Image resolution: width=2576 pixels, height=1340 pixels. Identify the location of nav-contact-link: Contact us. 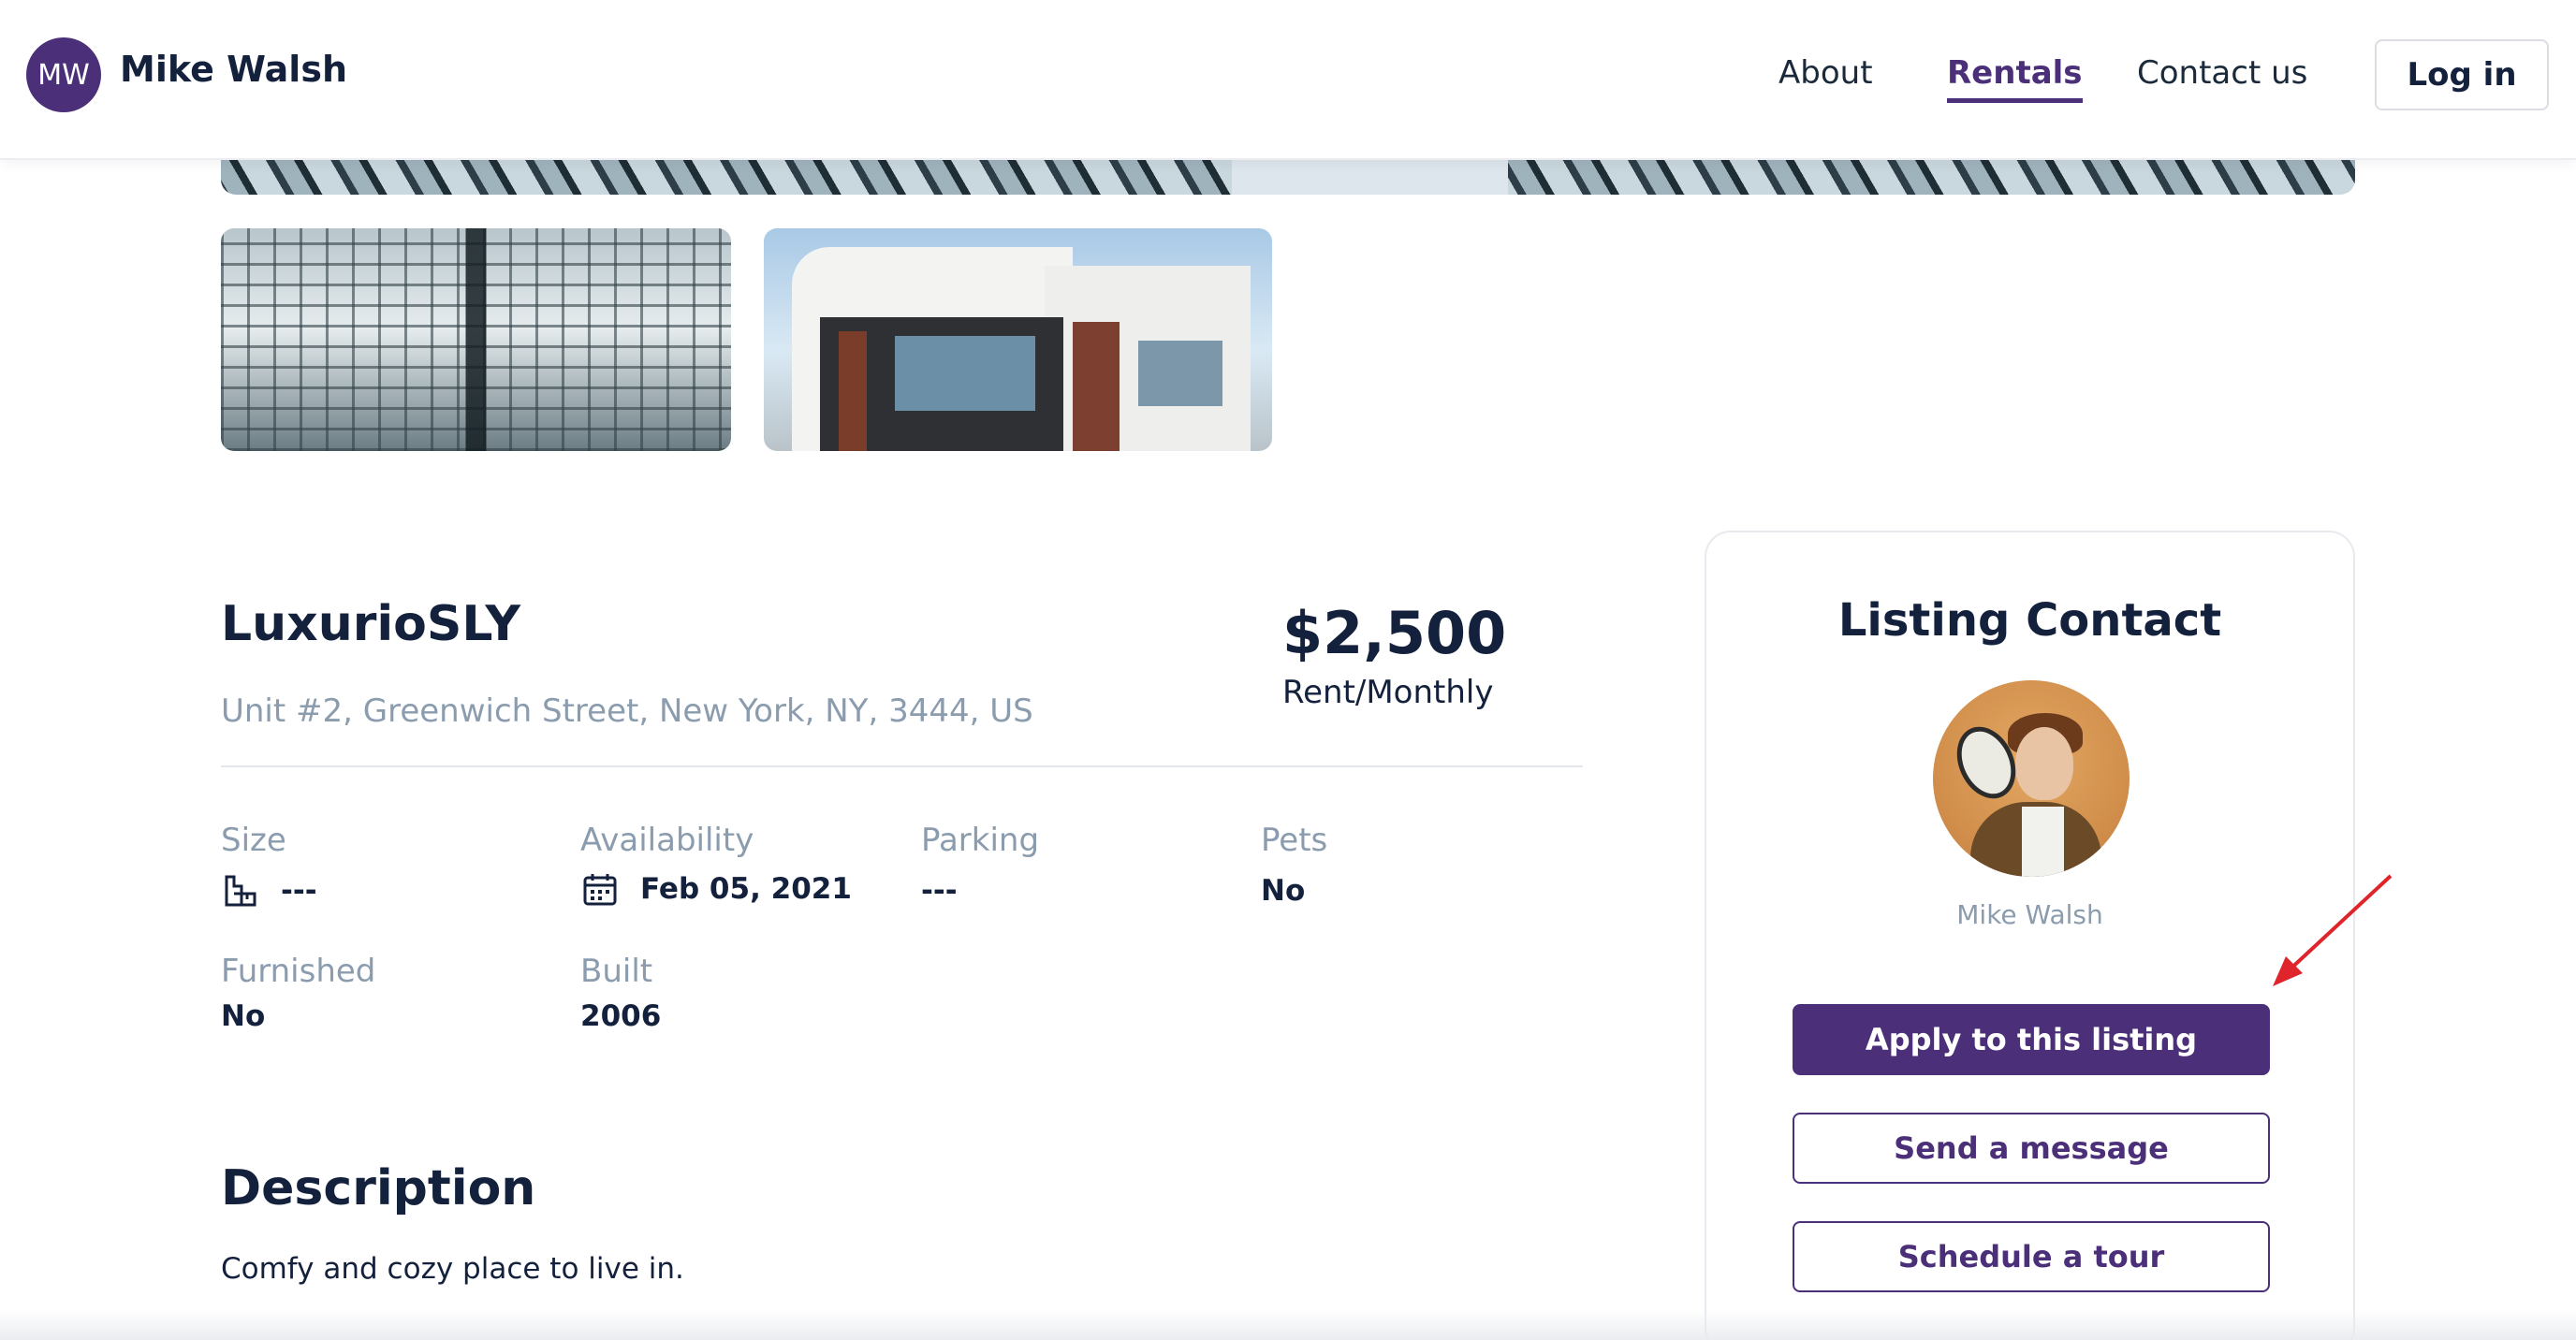
(2222, 73).